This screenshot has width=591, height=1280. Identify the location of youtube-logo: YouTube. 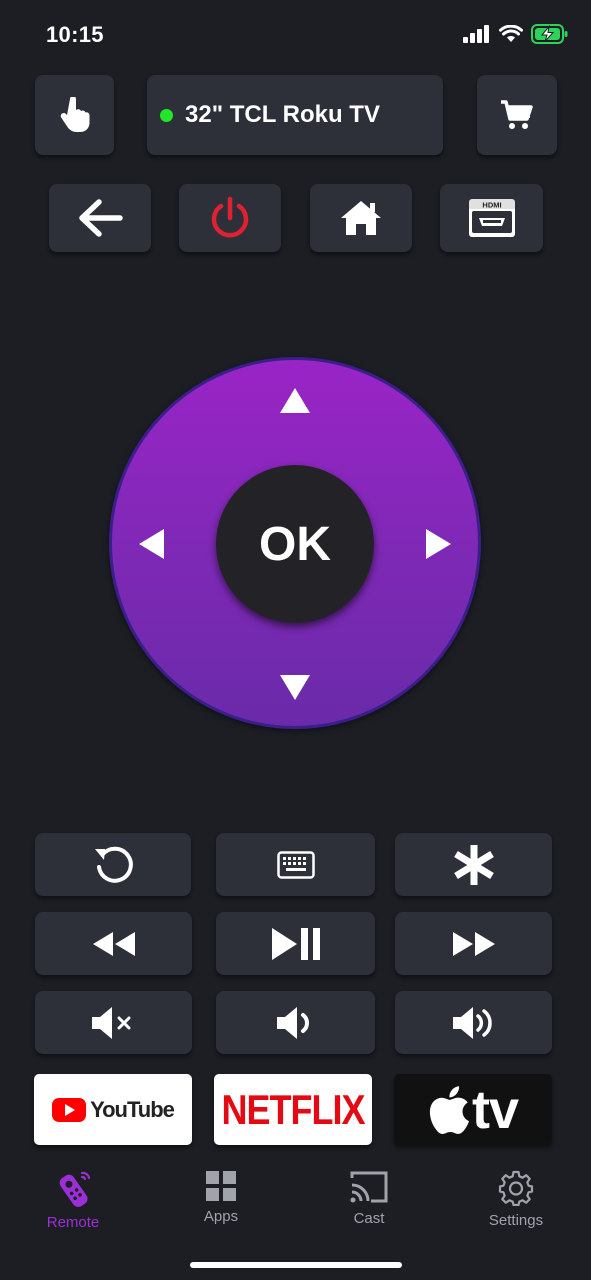
(113, 1109).